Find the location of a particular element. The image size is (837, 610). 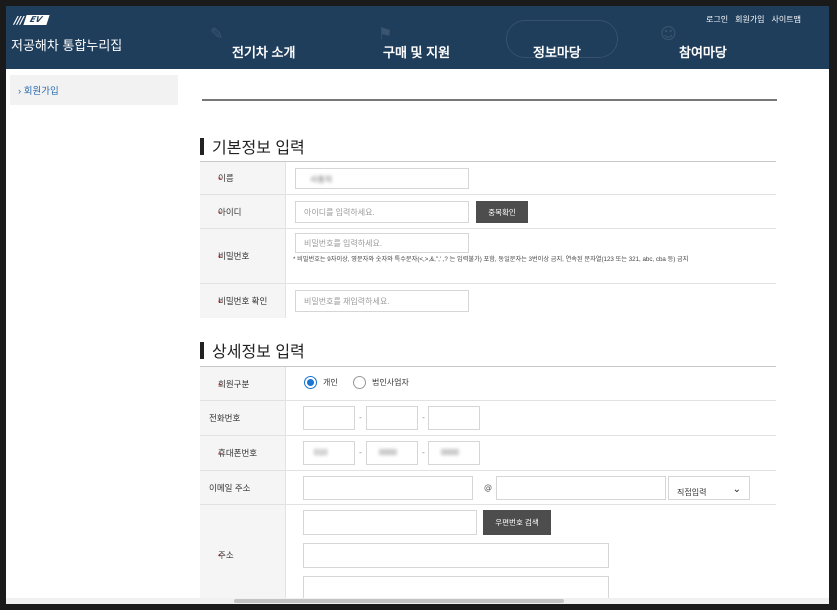

email-at-sign: @ is located at coordinates (488, 487).